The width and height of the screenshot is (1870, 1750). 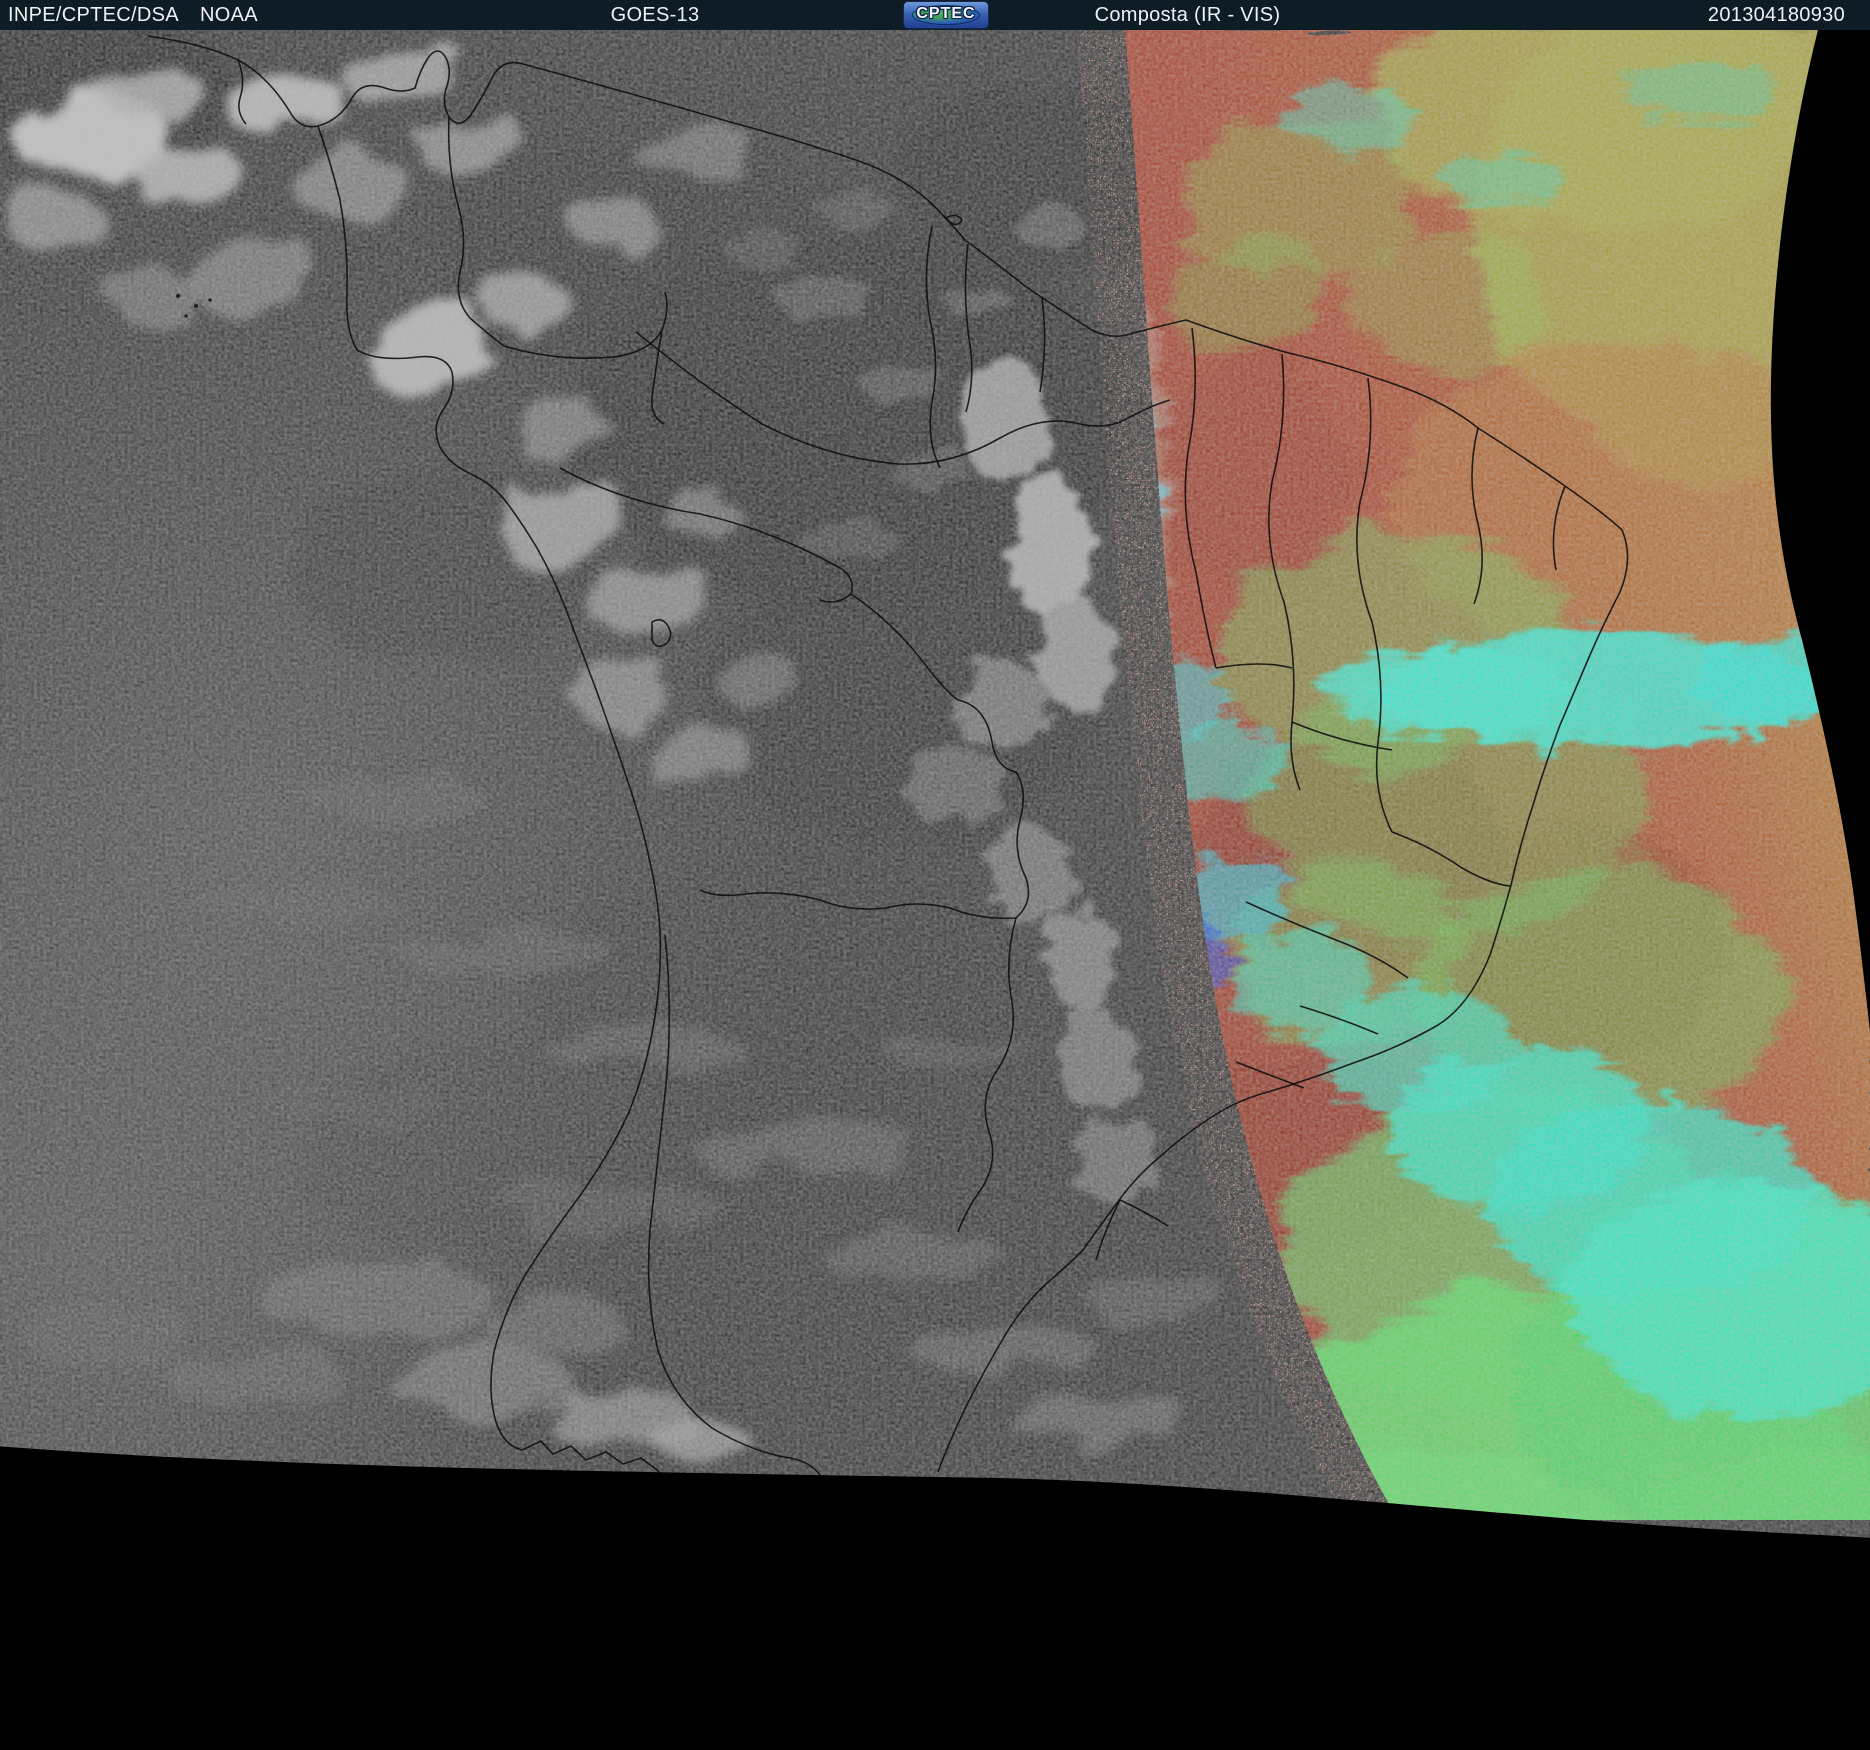 I want to click on noaa-label: NOAA, so click(x=229, y=15).